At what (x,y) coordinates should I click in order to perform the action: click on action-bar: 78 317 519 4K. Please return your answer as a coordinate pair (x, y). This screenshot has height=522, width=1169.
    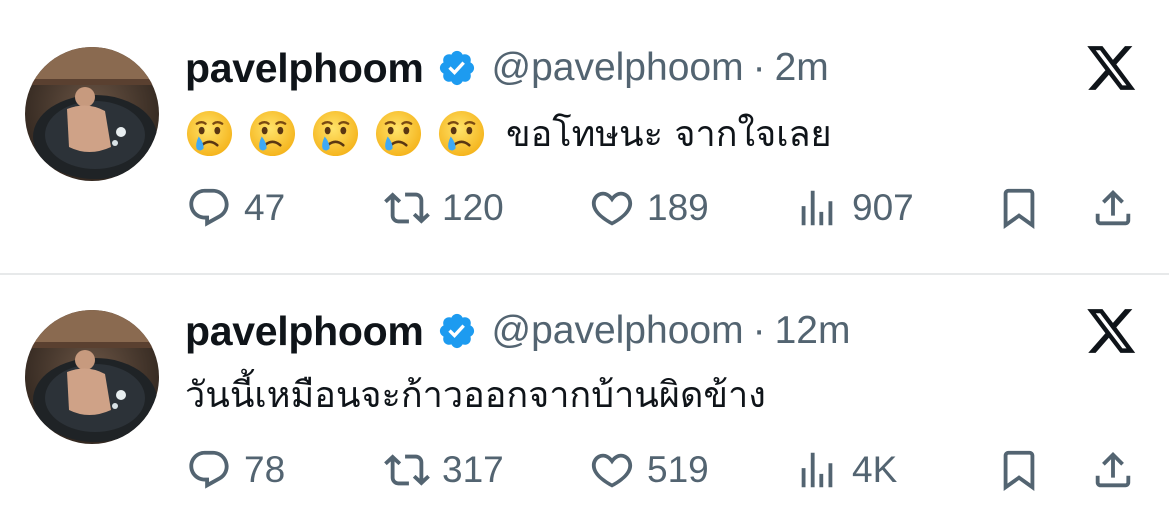
    Looking at the image, I should click on (584, 470).